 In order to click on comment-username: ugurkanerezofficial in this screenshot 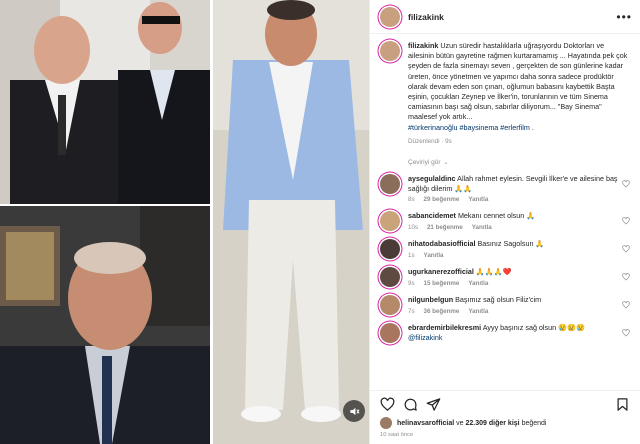, I will do `click(441, 271)`.